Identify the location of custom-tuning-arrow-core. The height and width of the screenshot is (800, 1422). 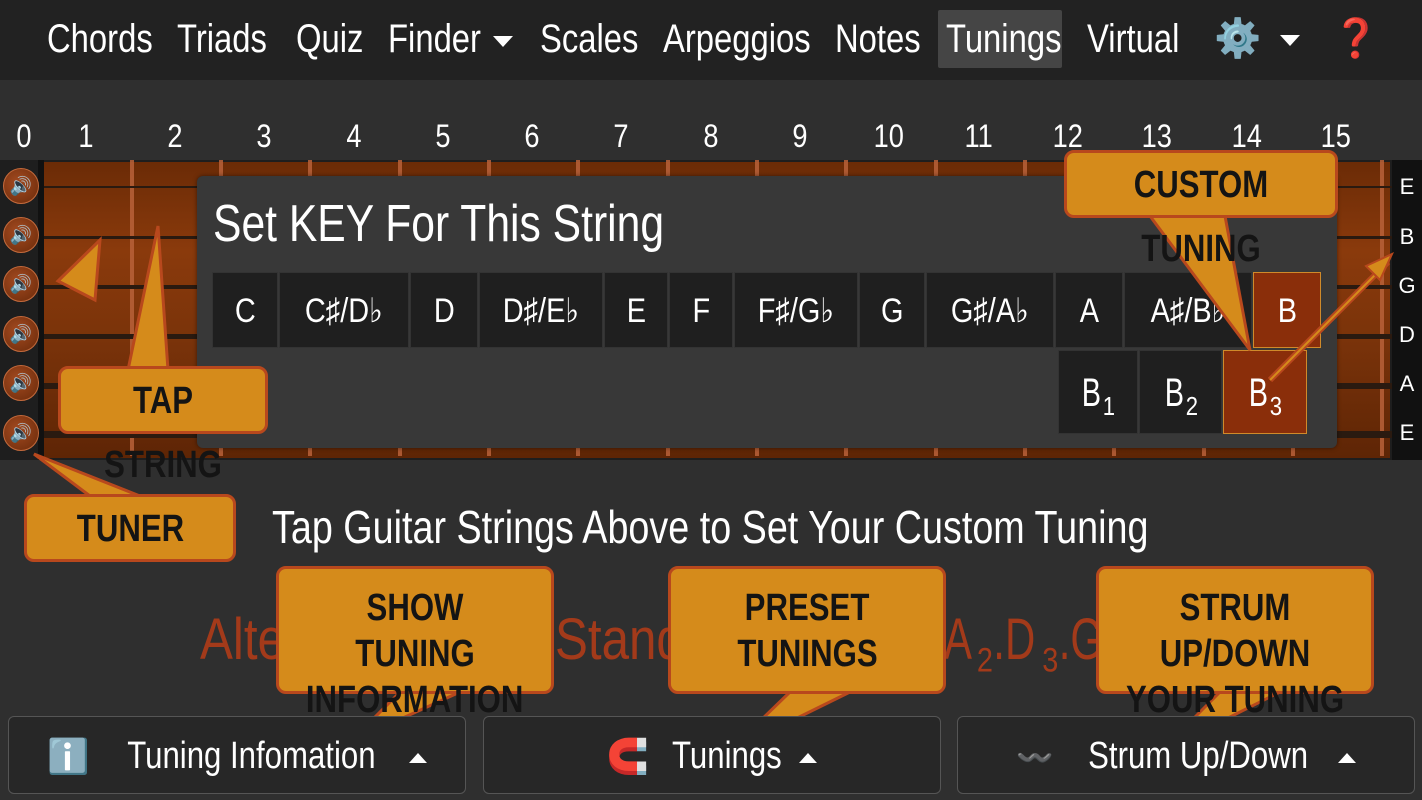
(1327, 323).